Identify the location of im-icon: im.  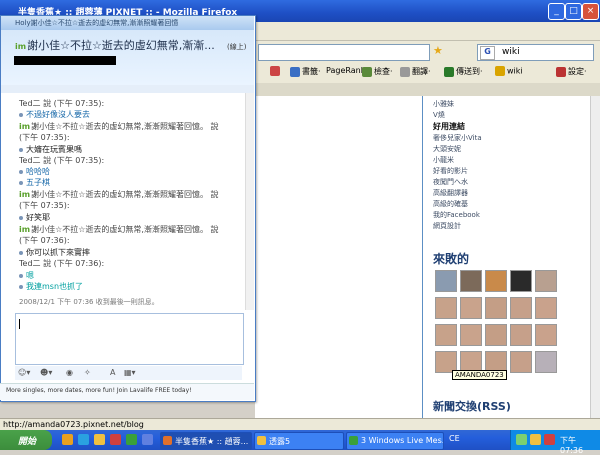
(21, 46).